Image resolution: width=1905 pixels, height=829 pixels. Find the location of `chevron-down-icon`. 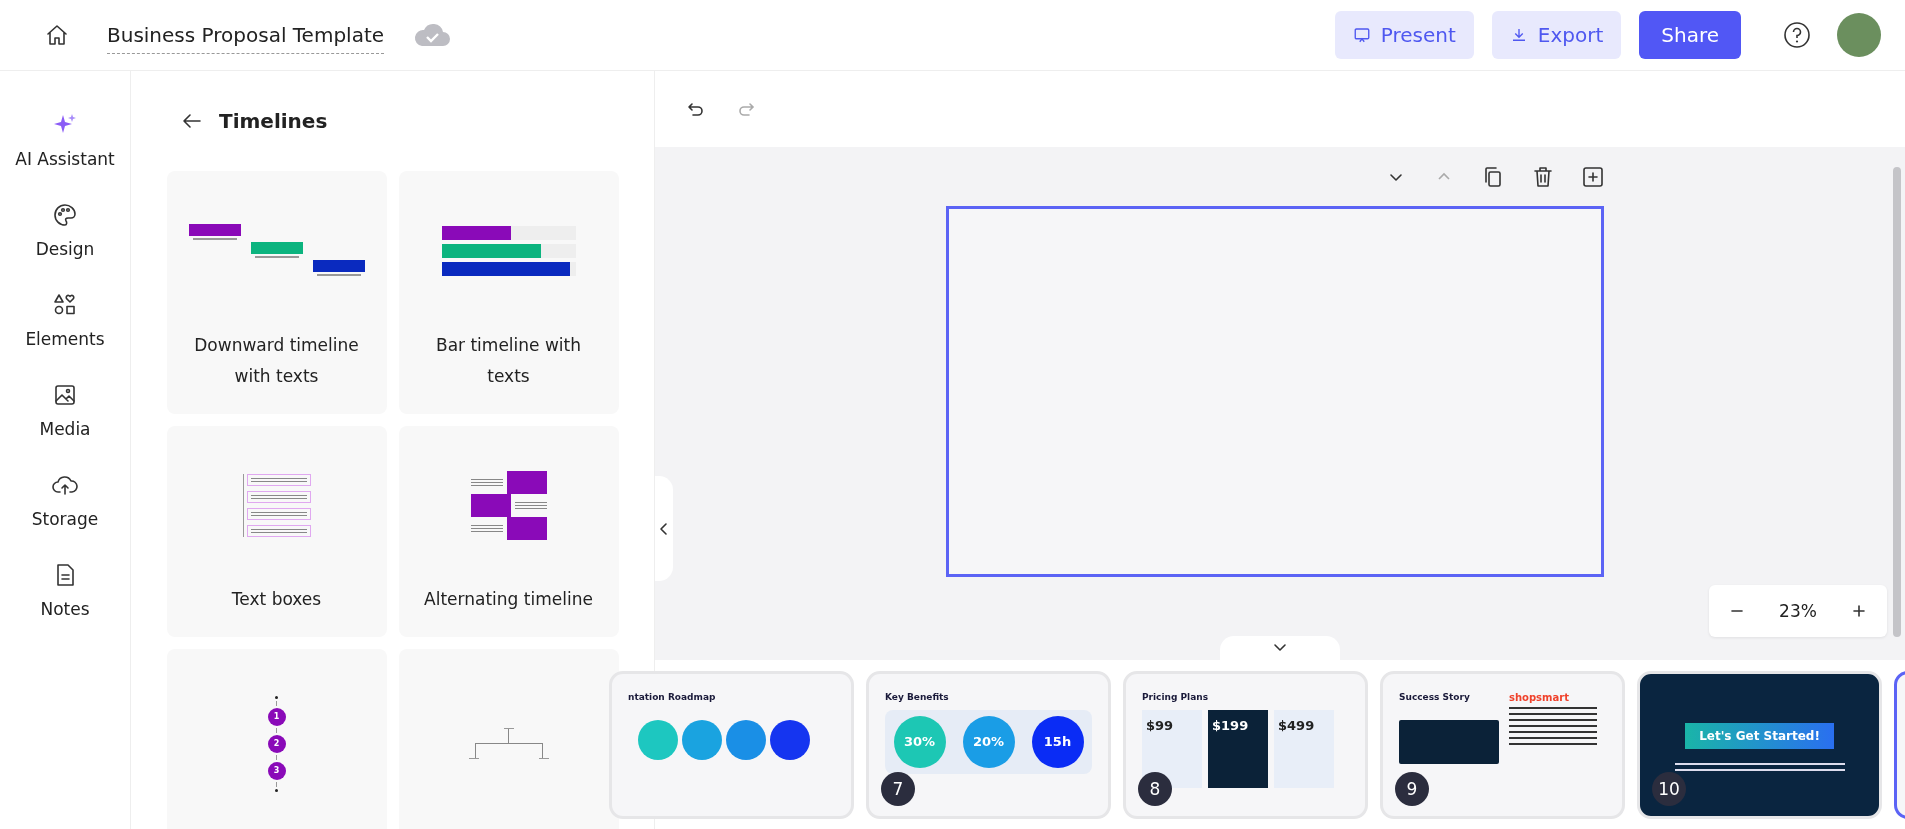

chevron-down-icon is located at coordinates (1280, 648).